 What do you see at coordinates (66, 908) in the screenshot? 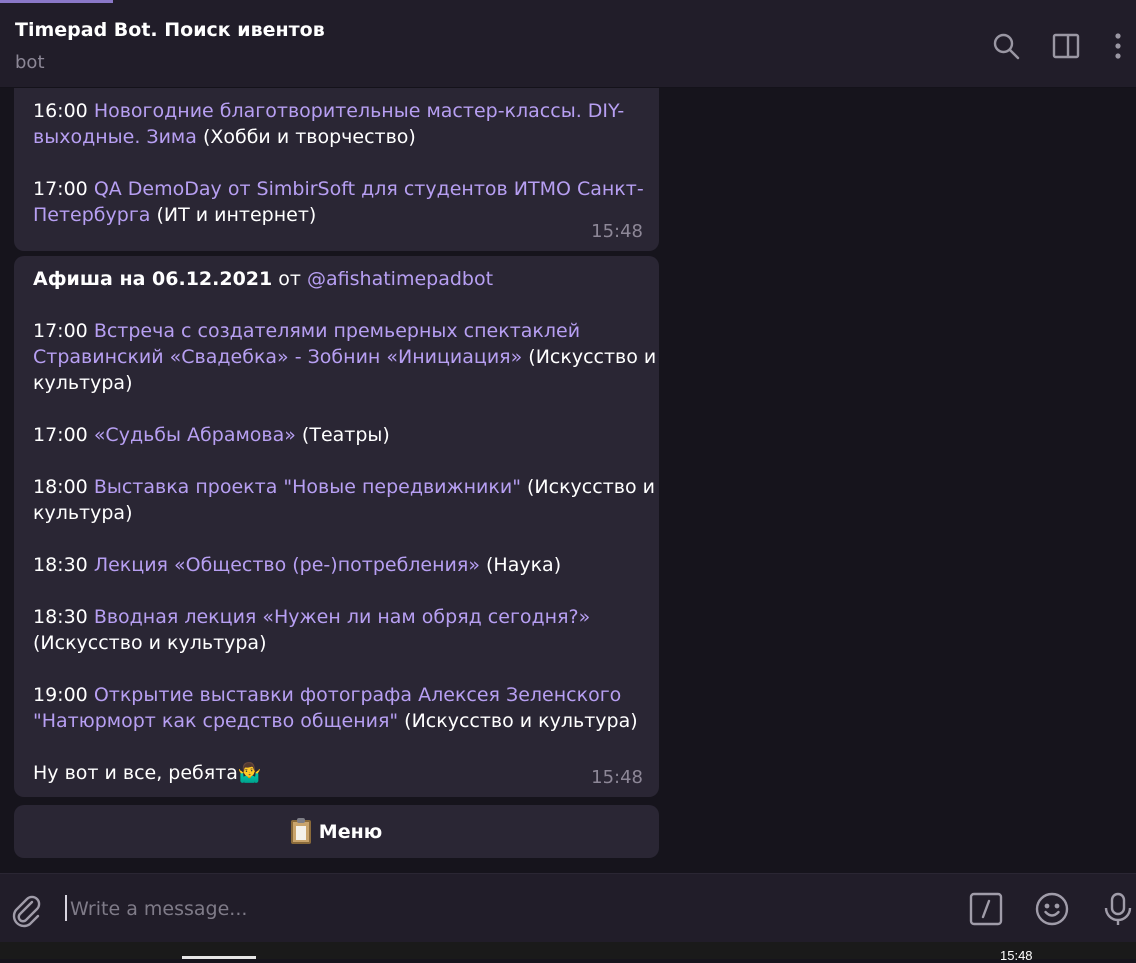
I see `text-cursor` at bounding box center [66, 908].